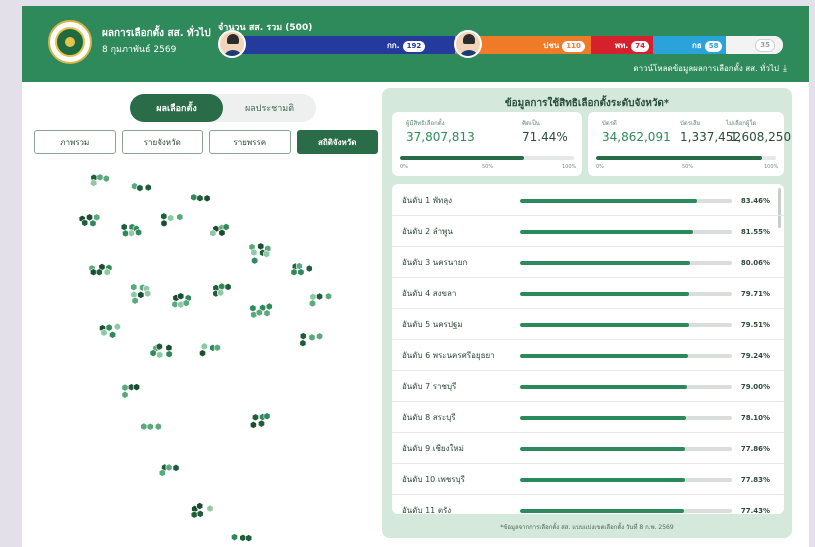 The height and width of the screenshot is (547, 815). What do you see at coordinates (588, 505) in the screenshot?
I see `rank-row: อันดับ 11 ตรัง 77.43%` at bounding box center [588, 505].